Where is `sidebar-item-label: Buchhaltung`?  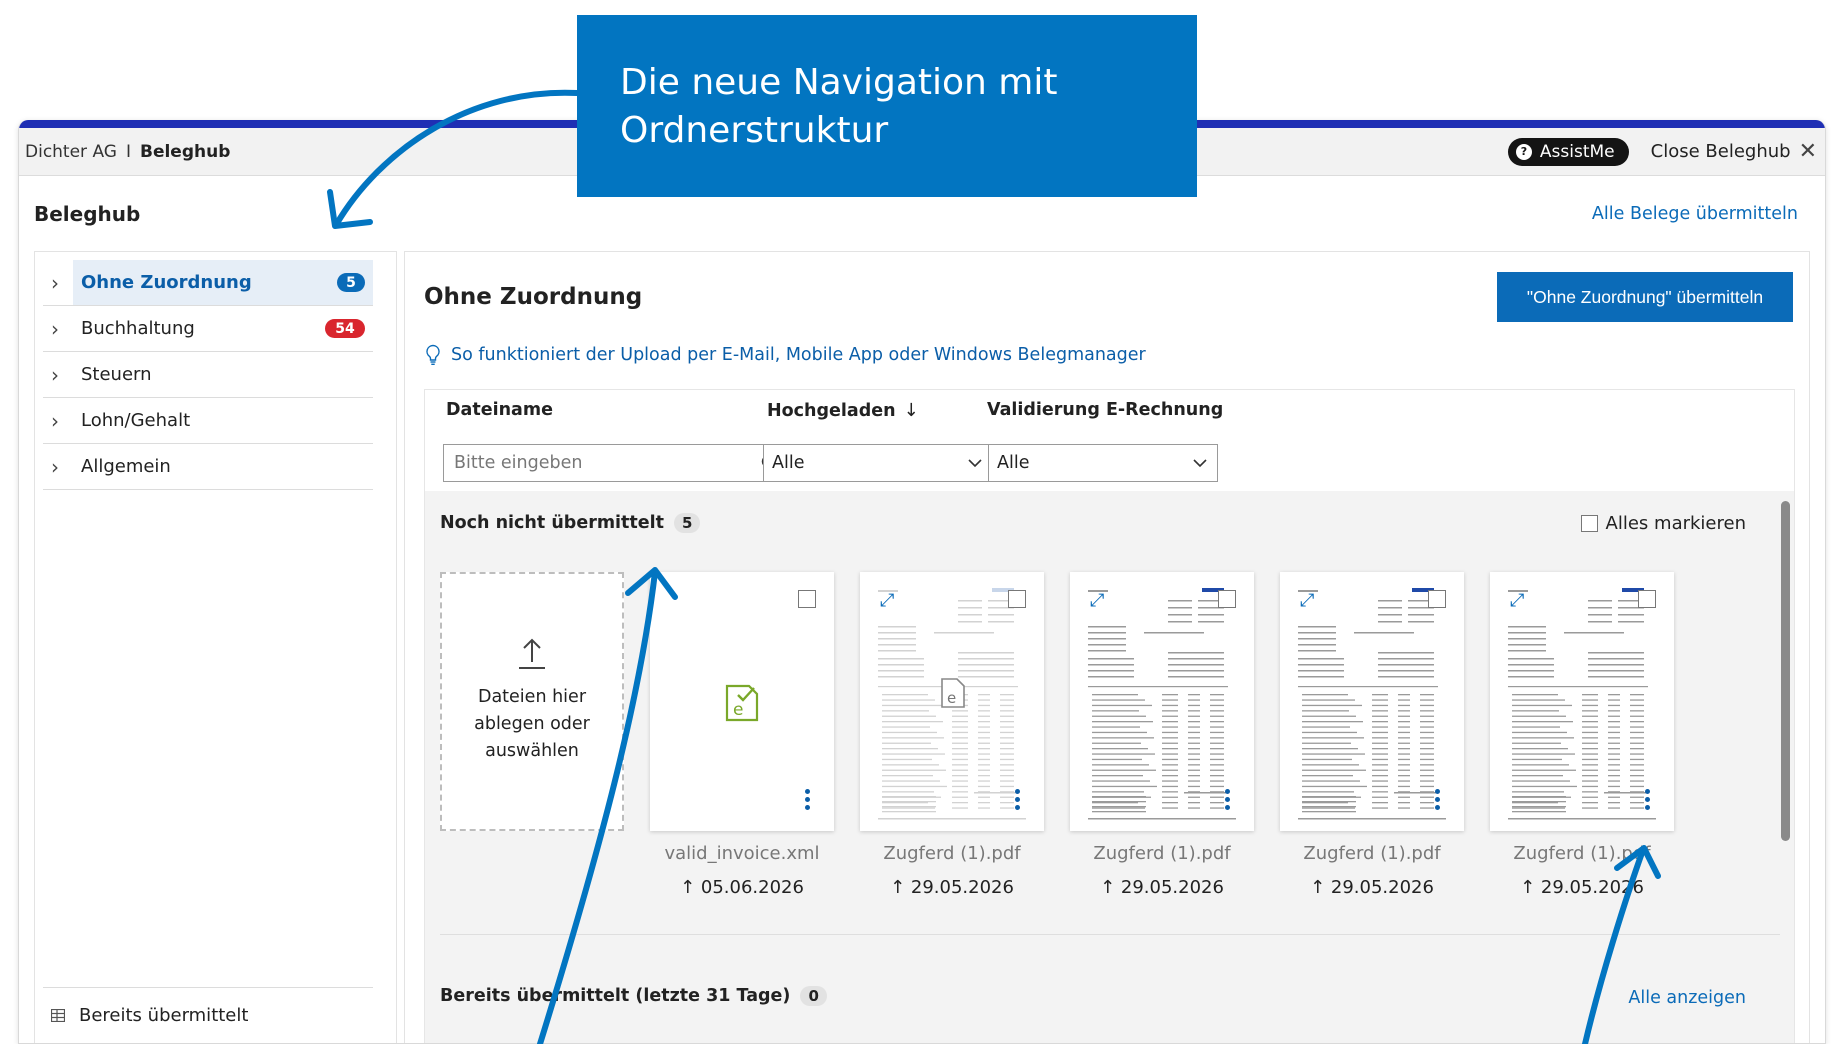 sidebar-item-label: Buchhaltung is located at coordinates (138, 328).